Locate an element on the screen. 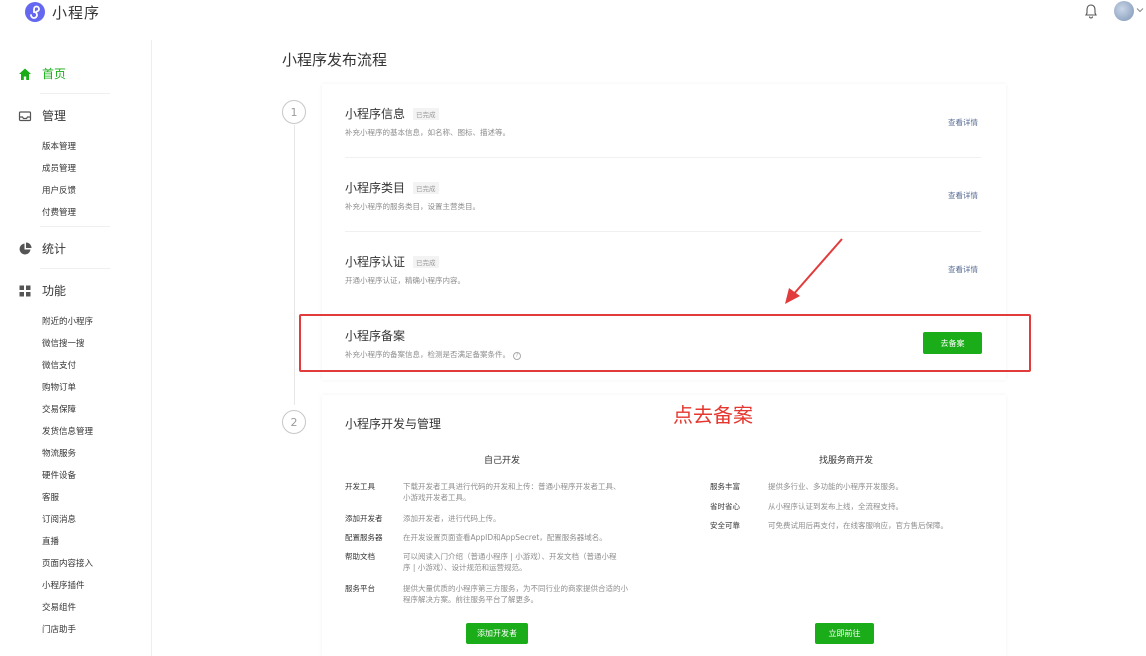  step-connector is located at coordinates (294, 265).